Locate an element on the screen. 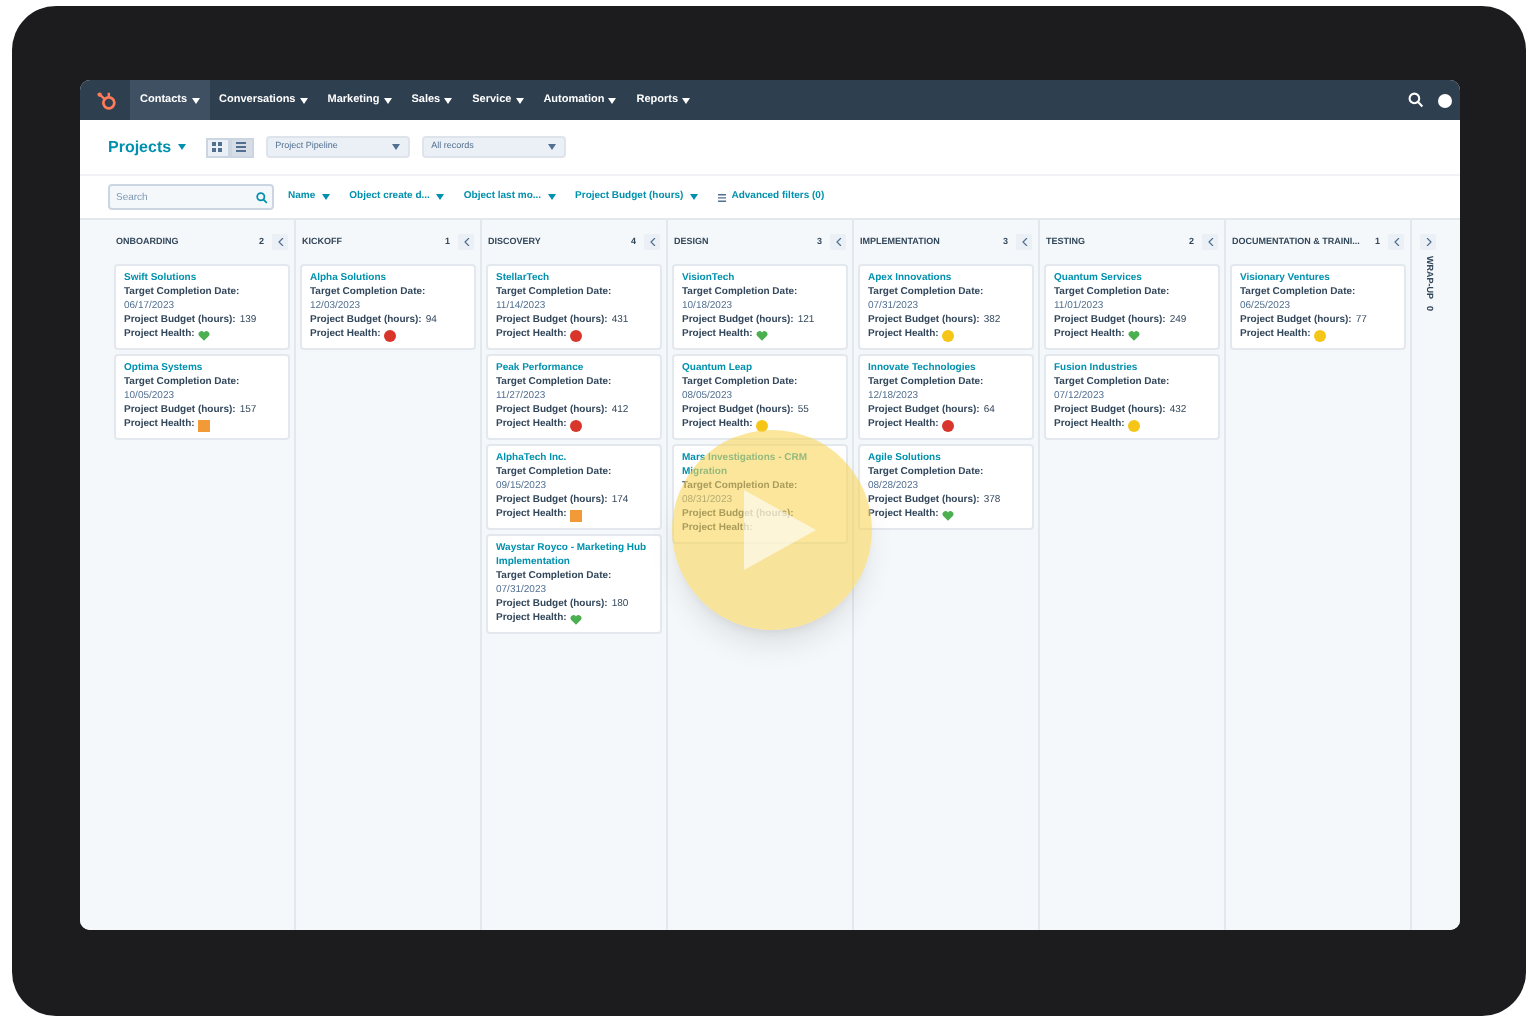  help-icon is located at coordinates (1445, 100).